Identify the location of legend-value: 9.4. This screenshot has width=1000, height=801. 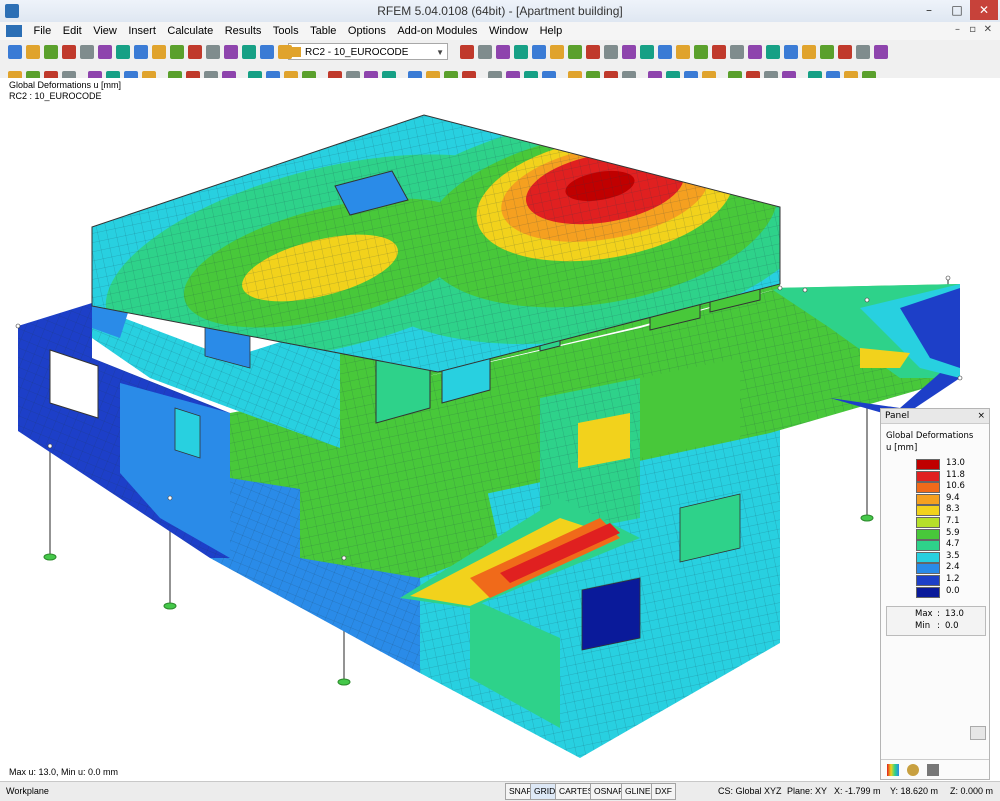
(953, 497).